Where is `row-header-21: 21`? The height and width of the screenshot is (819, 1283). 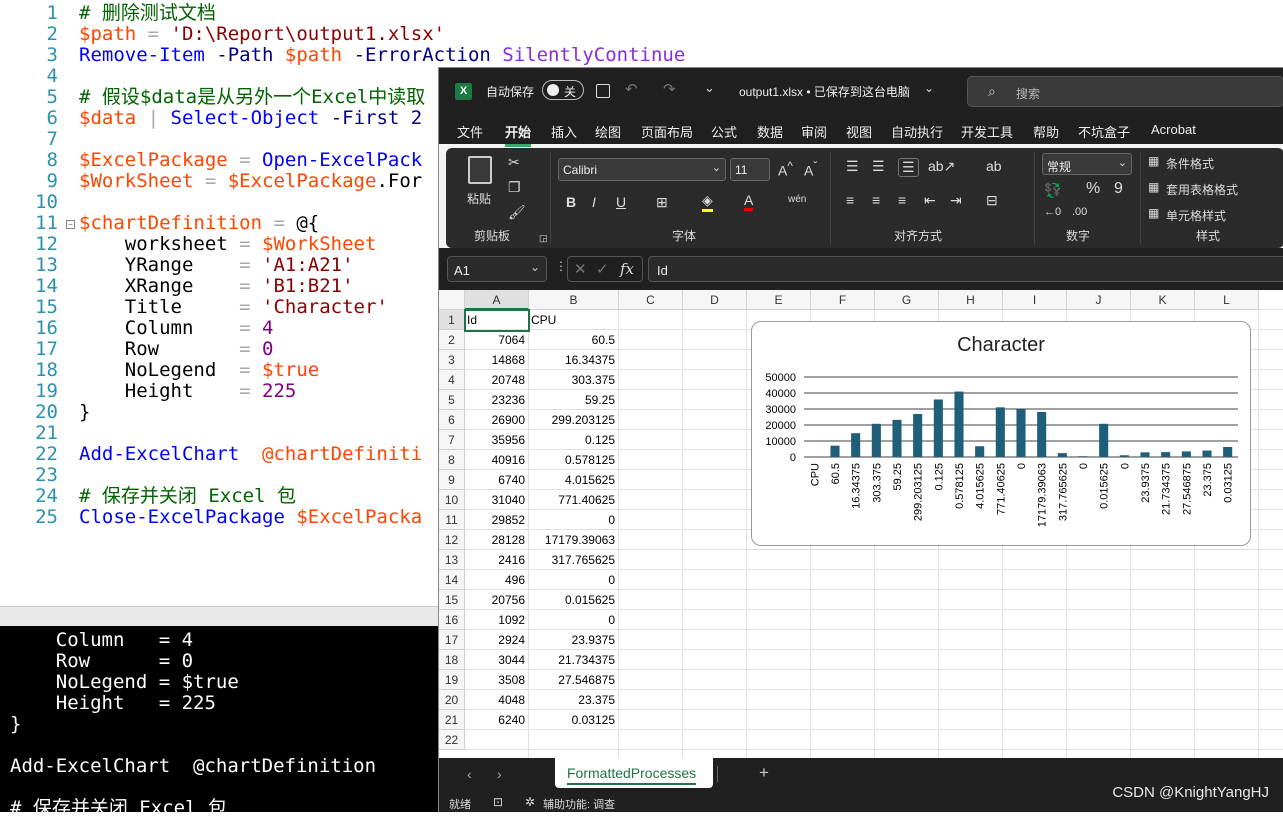 row-header-21: 21 is located at coordinates (452, 720).